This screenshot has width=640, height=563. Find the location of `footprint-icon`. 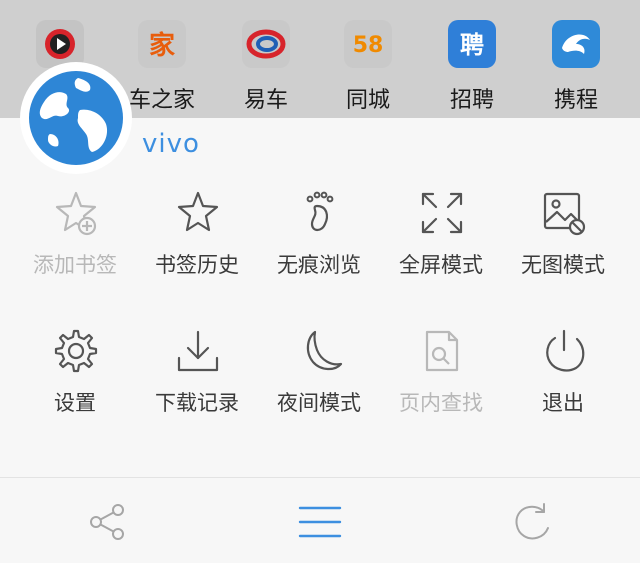

footprint-icon is located at coordinates (320, 211).